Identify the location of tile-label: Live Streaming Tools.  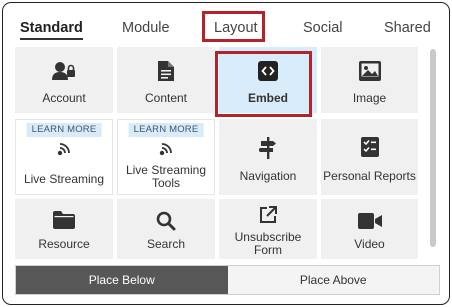
(166, 176).